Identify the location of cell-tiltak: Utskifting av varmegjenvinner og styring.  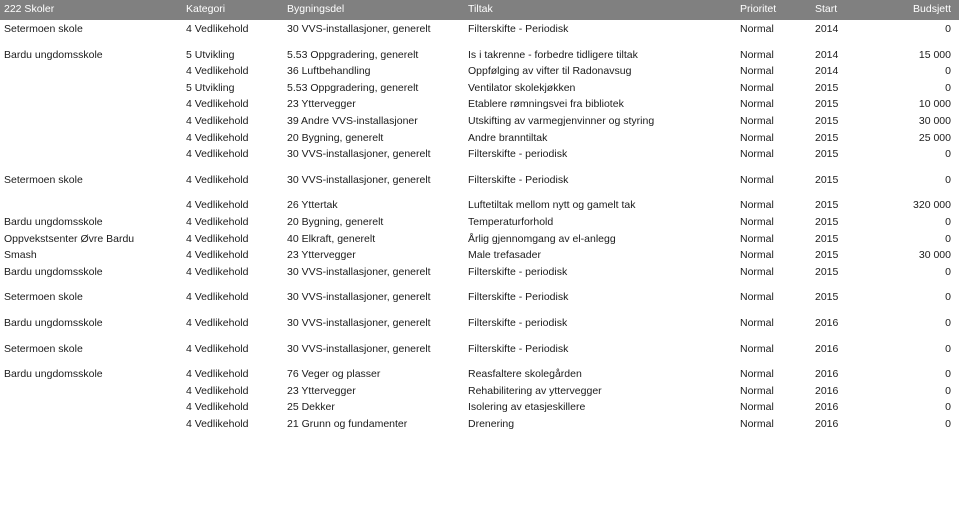
(561, 120).